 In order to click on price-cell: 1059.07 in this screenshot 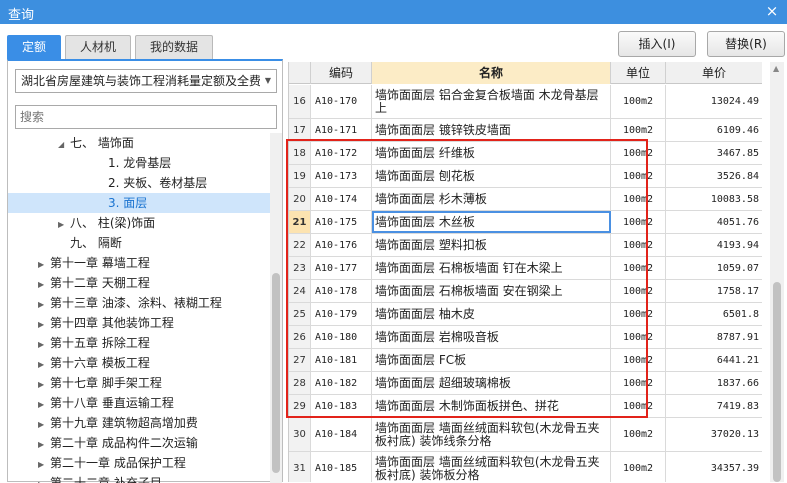, I will do `click(714, 268)`.